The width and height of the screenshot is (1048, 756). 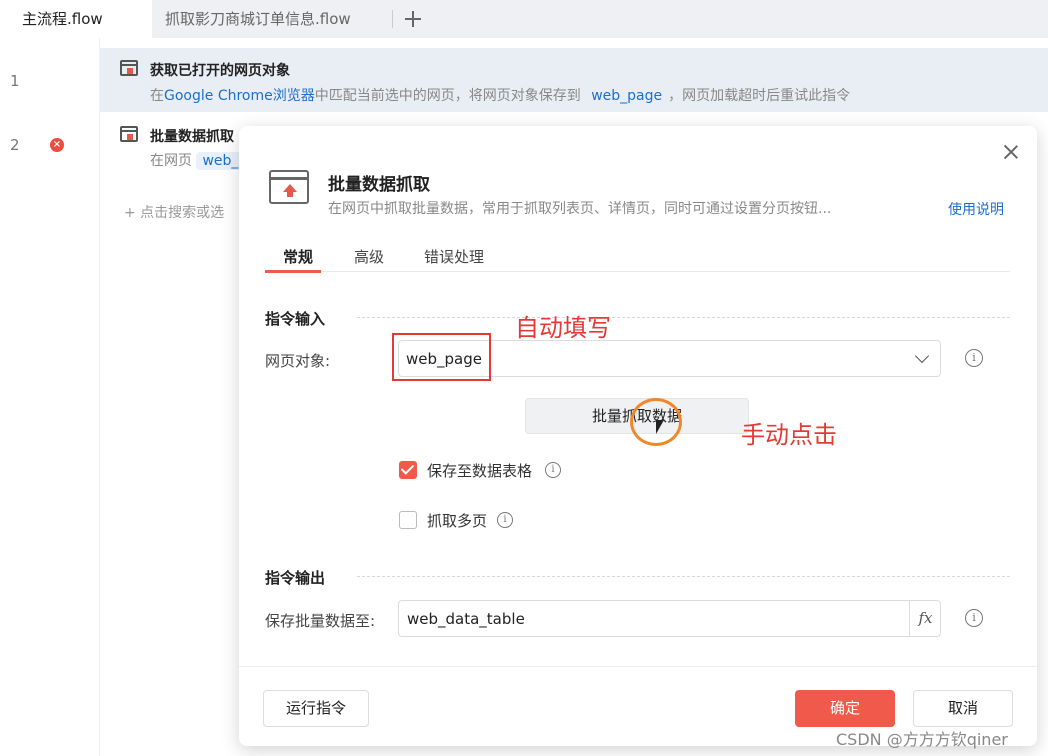 I want to click on tab-advanced: 高级, so click(x=369, y=256).